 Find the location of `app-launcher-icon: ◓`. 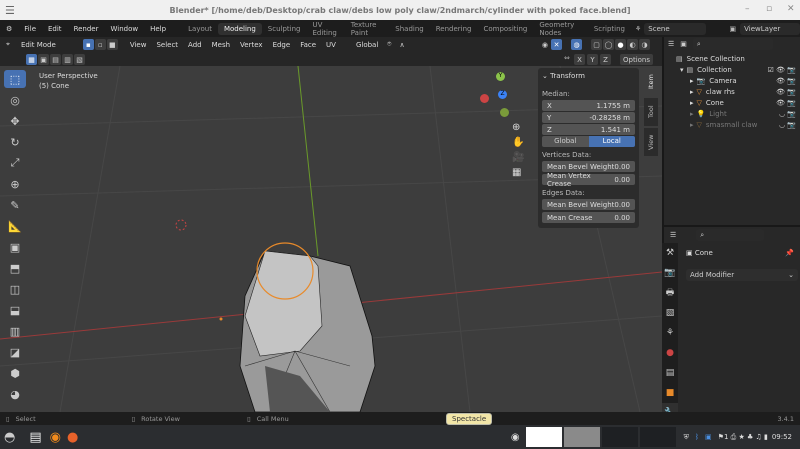

app-launcher-icon: ◓ is located at coordinates (9, 437).